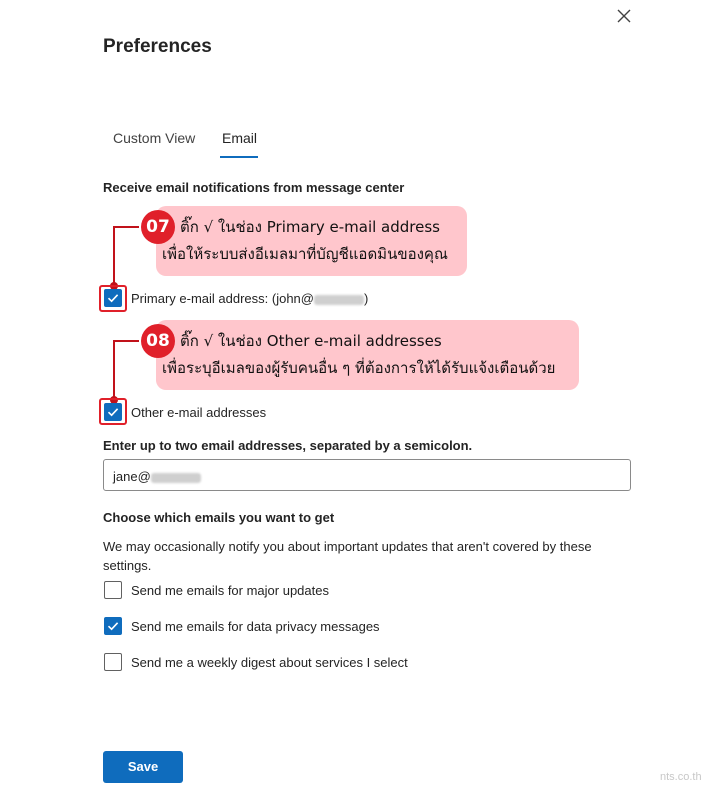  What do you see at coordinates (113, 662) in the screenshot?
I see `weekly-digest-checkbox` at bounding box center [113, 662].